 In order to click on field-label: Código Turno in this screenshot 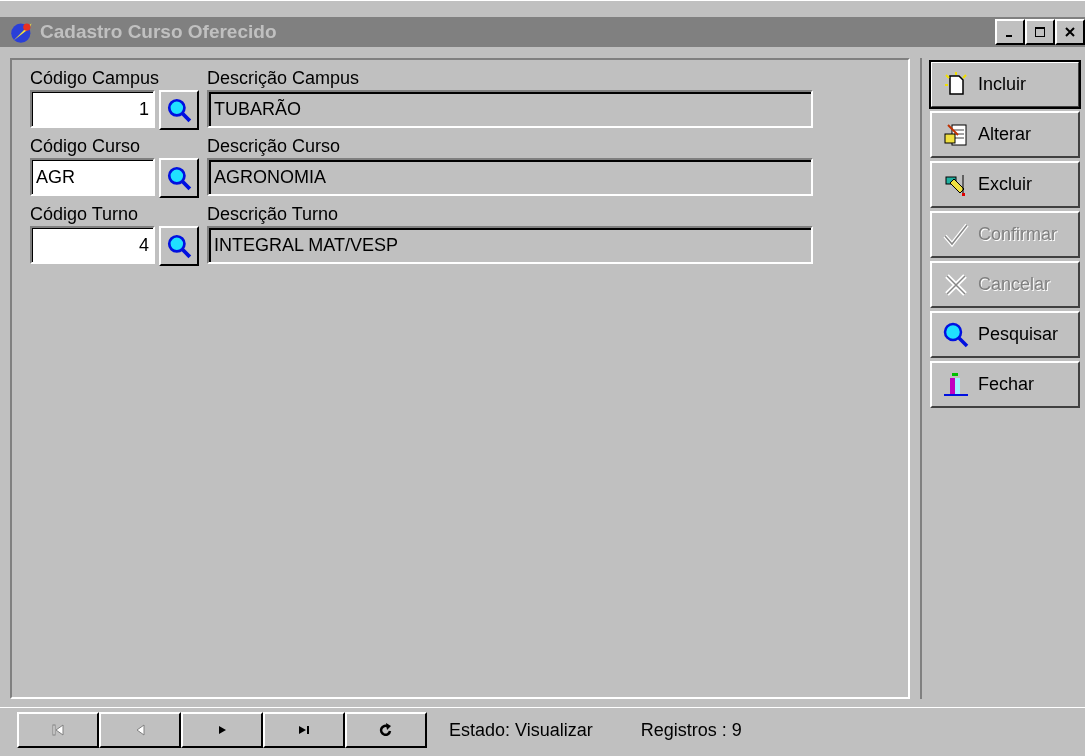, I will do `click(85, 214)`.